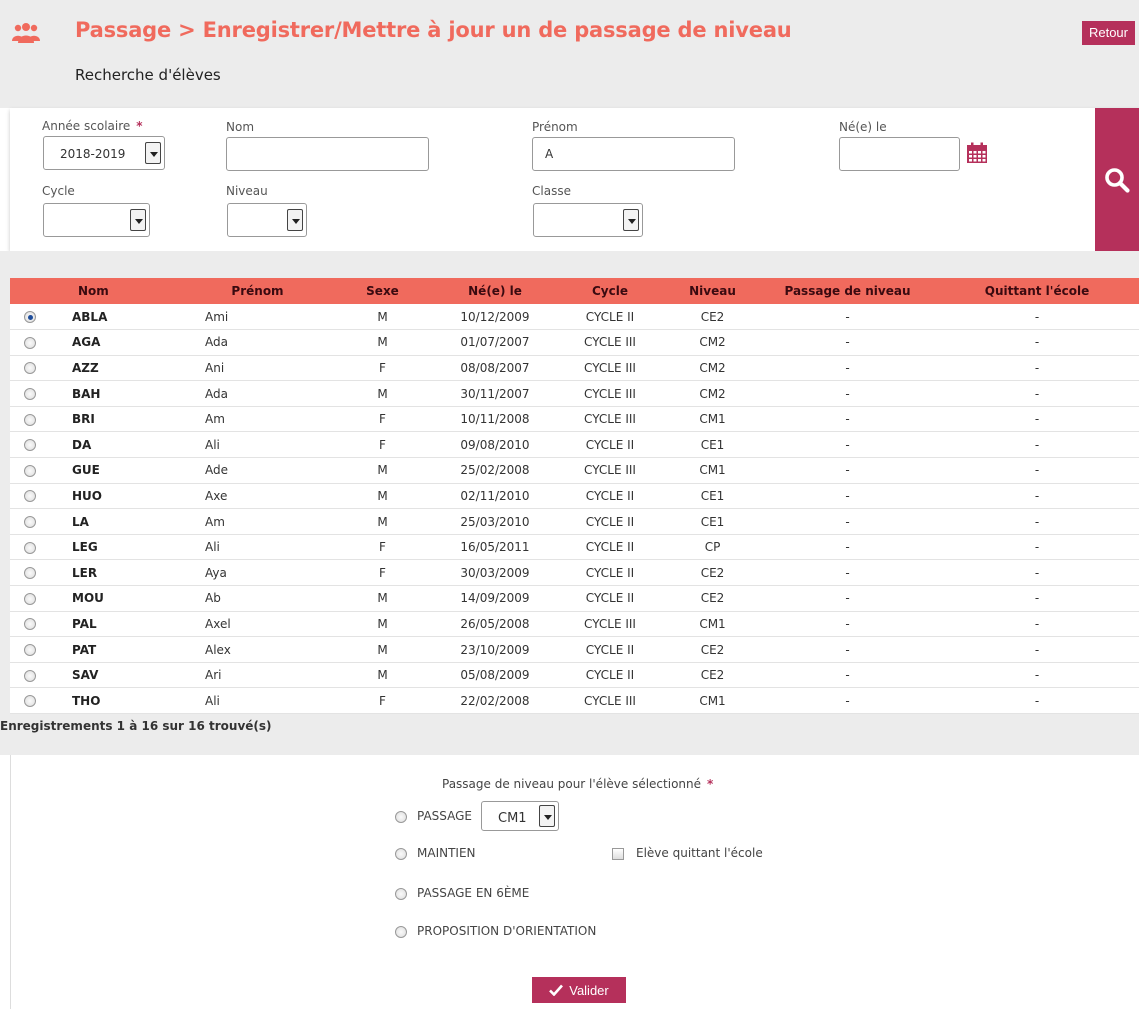 The image size is (1139, 1009). I want to click on table-row: HUO Axe M 02/11/2010 CYCLE II CE1- -, so click(574, 496).